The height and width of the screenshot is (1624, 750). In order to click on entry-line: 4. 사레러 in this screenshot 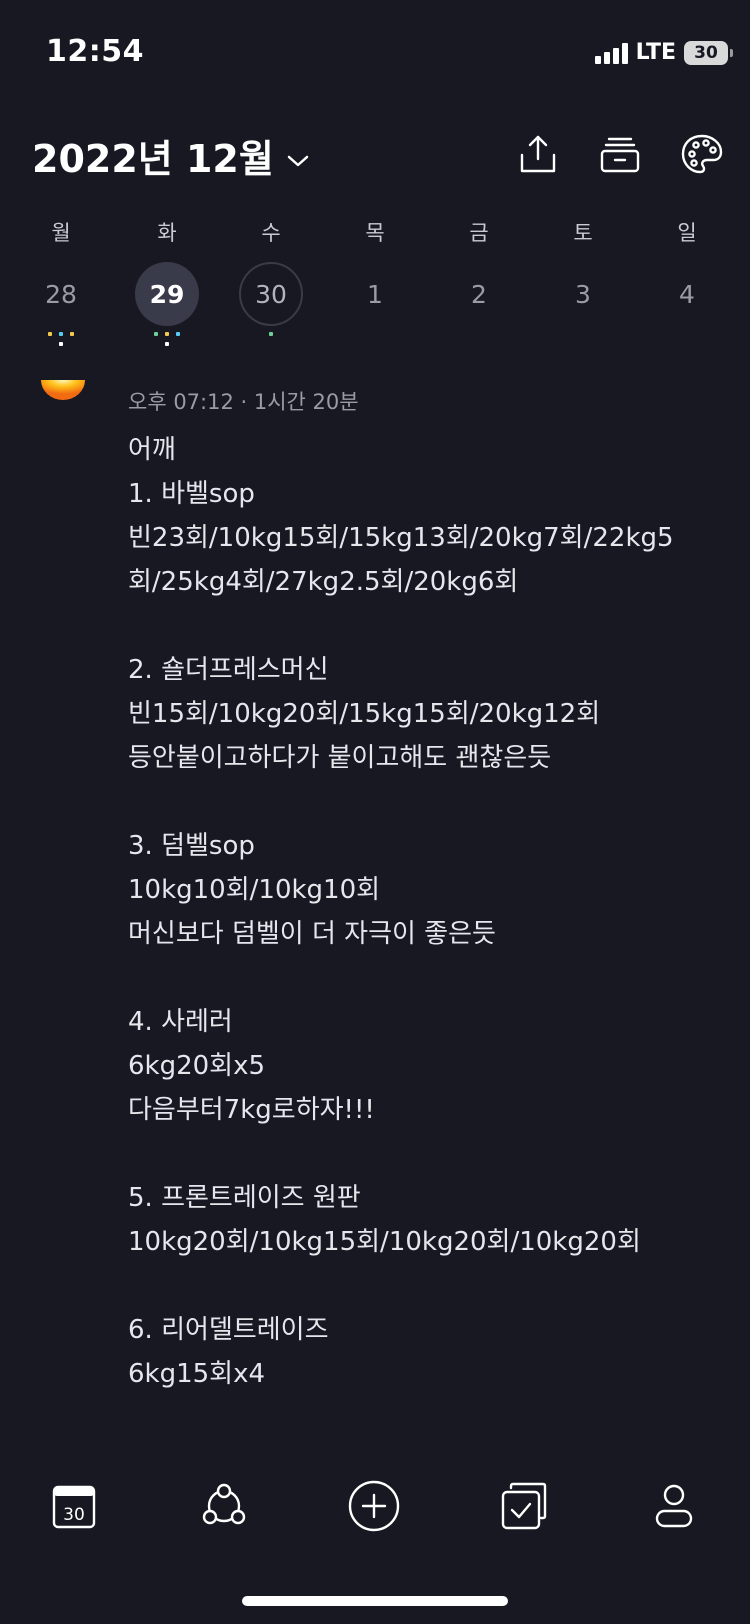, I will do `click(180, 1022)`.